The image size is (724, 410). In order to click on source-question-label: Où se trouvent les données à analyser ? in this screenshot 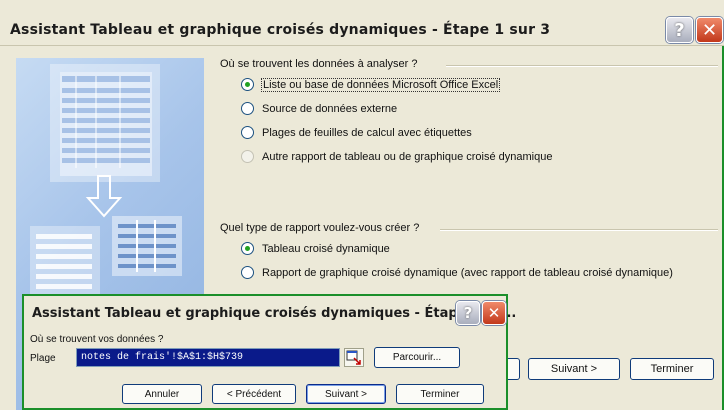, I will do `click(319, 64)`.